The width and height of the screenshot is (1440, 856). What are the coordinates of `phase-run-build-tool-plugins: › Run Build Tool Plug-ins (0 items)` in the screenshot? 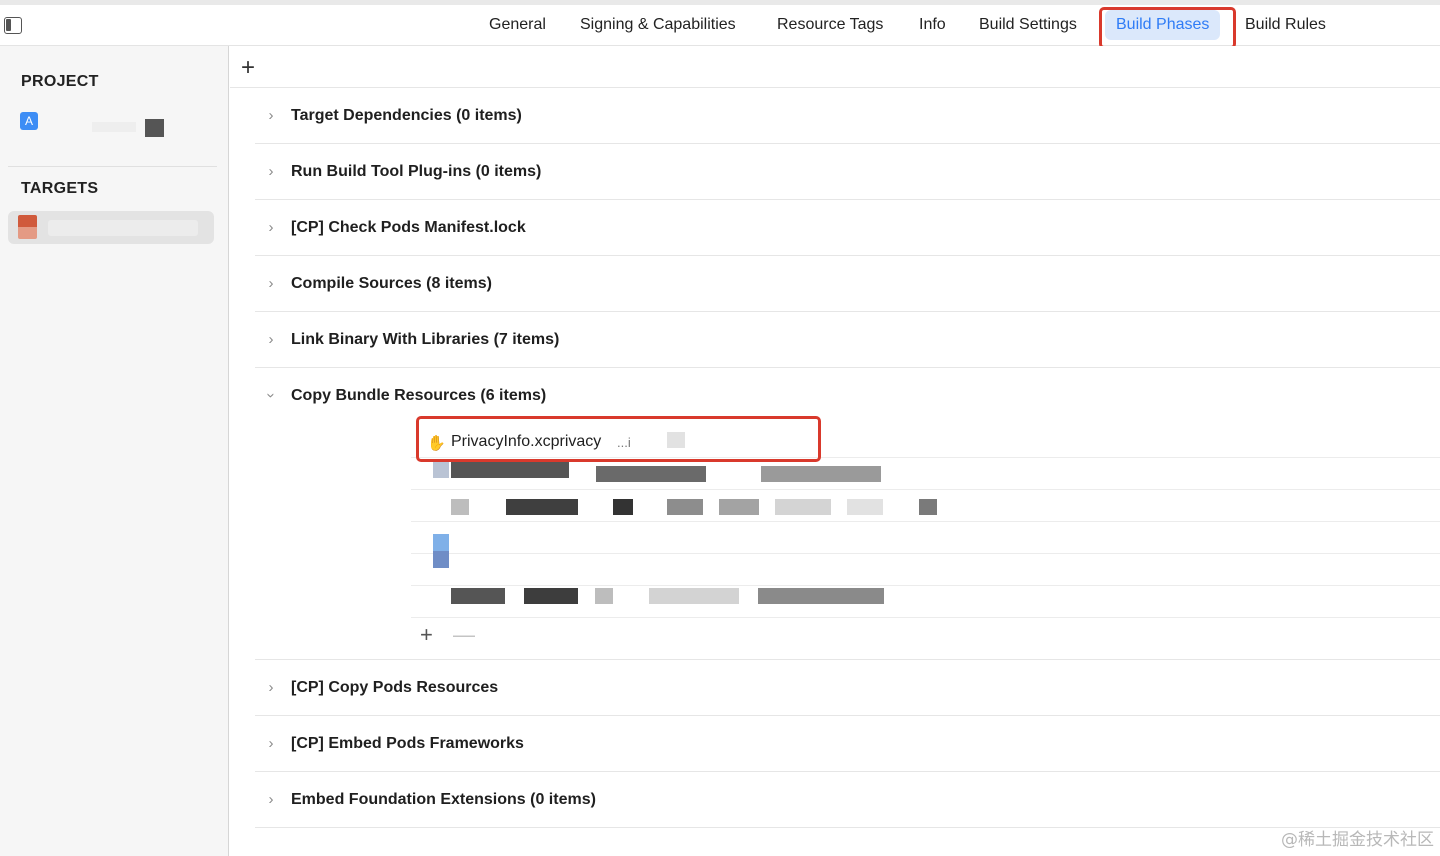 It's located at (847, 172).